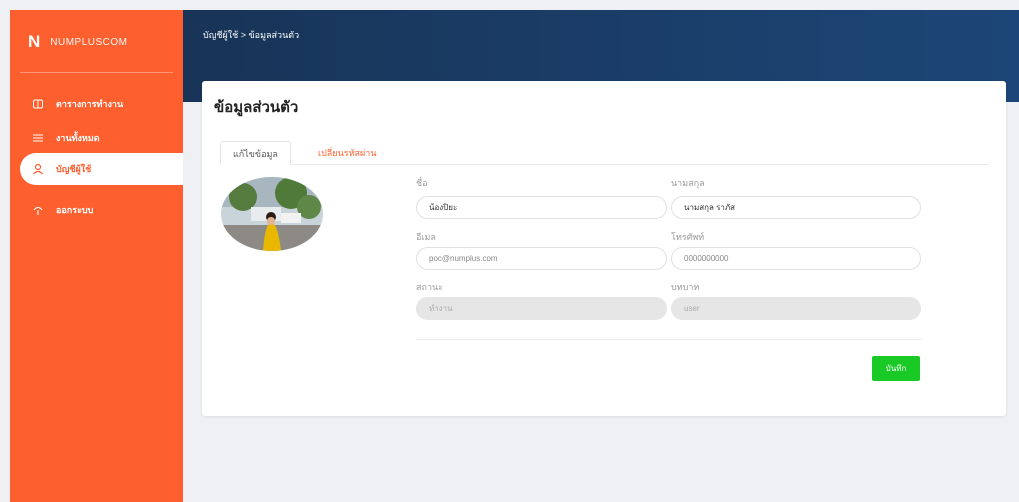 The image size is (1019, 502). Describe the element at coordinates (272, 214) in the screenshot. I see `avatar` at that location.